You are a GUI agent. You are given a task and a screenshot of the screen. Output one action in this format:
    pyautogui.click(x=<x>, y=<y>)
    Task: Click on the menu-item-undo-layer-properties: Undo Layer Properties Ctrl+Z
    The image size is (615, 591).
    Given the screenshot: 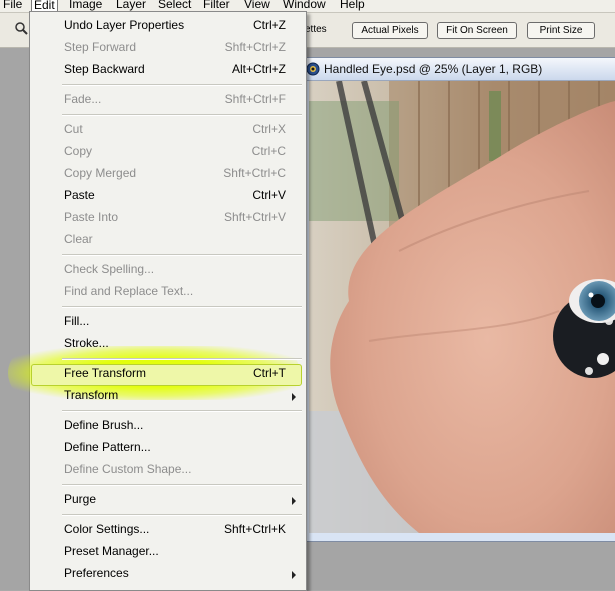 What is the action you would take?
    pyautogui.click(x=168, y=26)
    